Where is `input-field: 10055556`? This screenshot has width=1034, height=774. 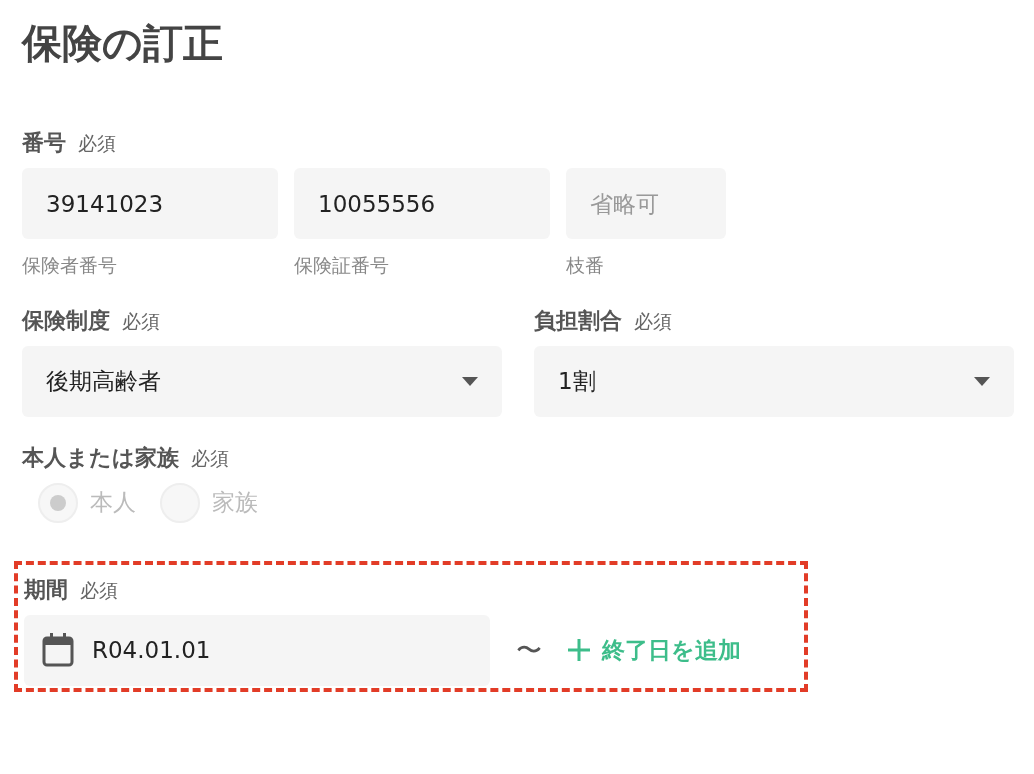 input-field: 10055556 is located at coordinates (422, 203).